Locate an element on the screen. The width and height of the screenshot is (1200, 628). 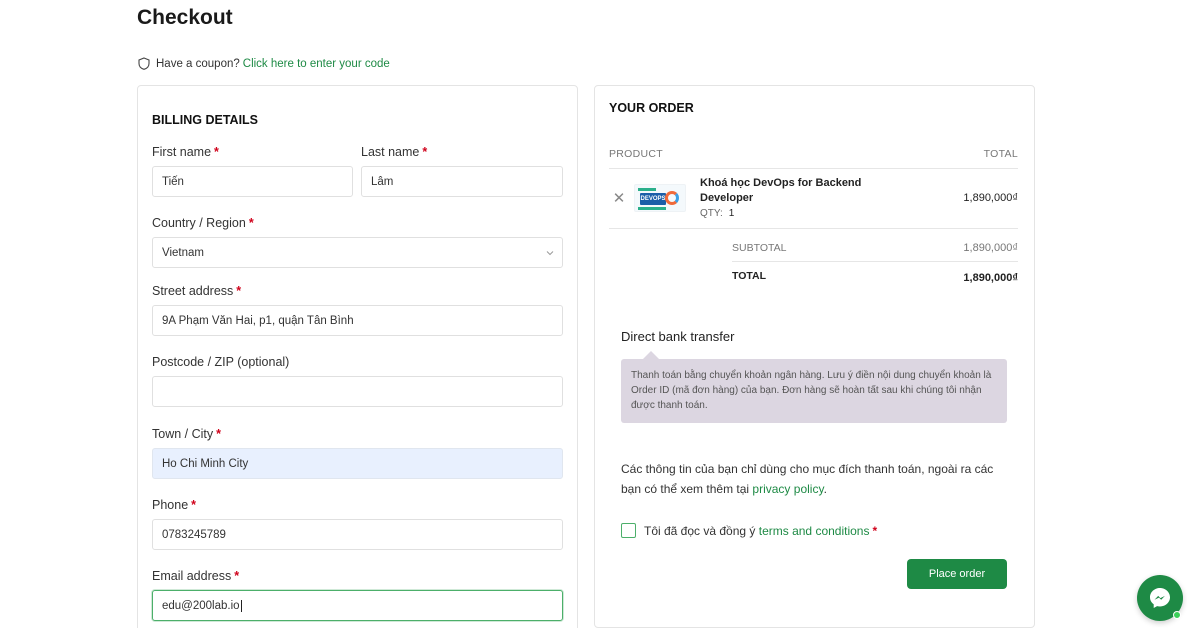
first-name-label-text: First name is located at coordinates (182, 152).